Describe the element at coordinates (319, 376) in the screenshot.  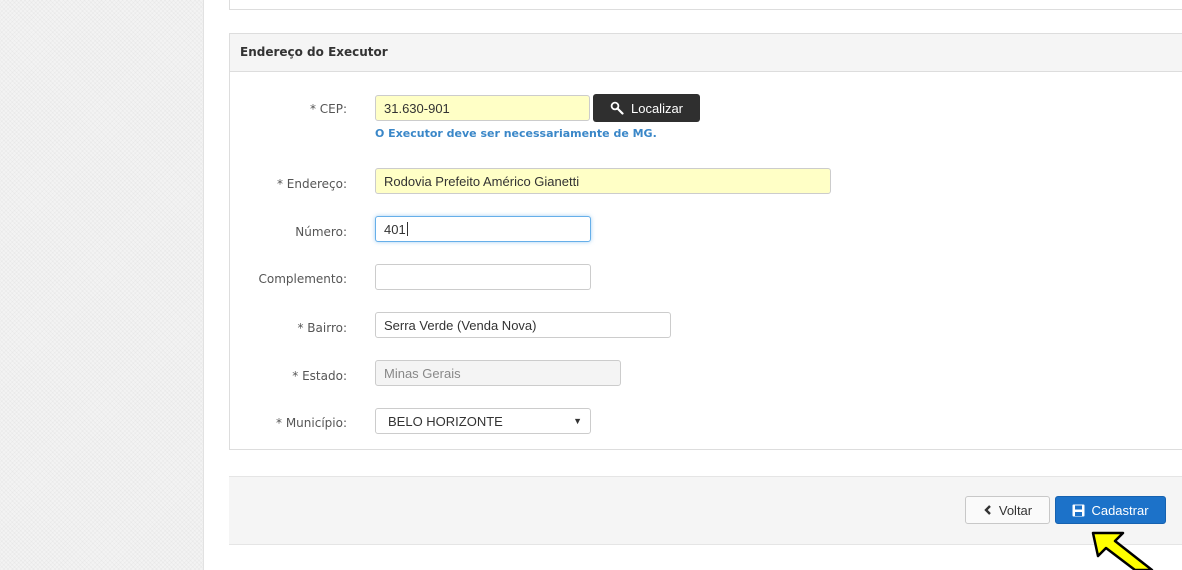
I see `estado-label: * Estado:` at that location.